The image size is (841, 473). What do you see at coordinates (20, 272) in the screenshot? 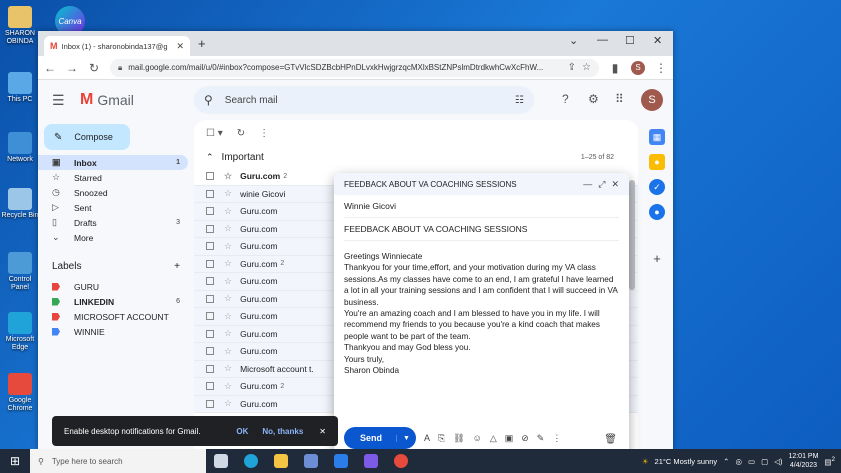
I see `desktop-icon: Control Panel` at bounding box center [20, 272].